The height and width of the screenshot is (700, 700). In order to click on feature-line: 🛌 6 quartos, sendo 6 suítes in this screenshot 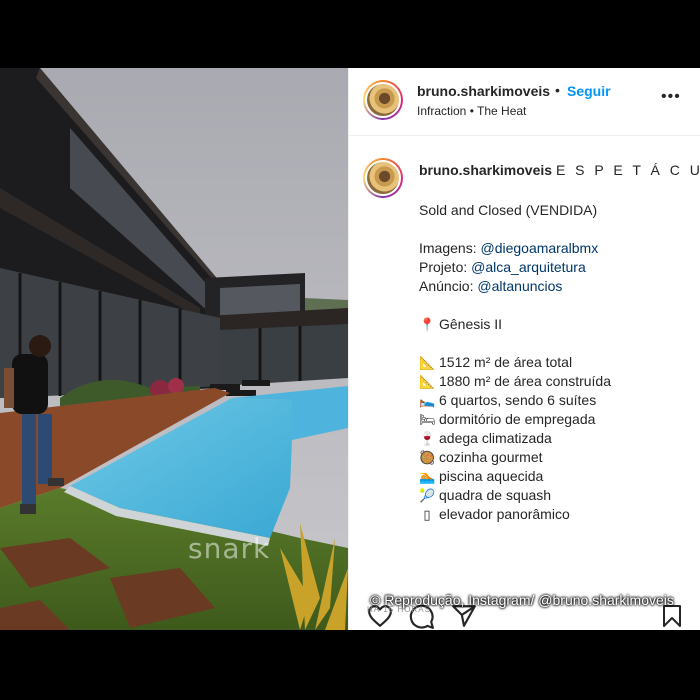, I will do `click(508, 400)`.